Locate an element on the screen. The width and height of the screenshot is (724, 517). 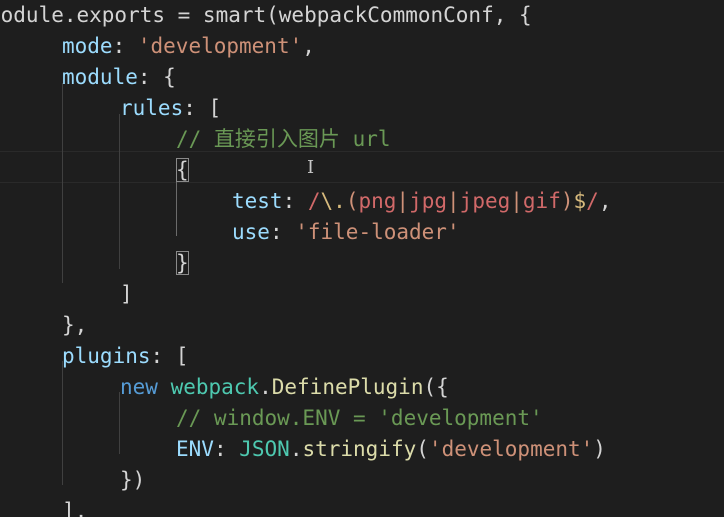
code-line: ], is located at coordinates (74, 506).